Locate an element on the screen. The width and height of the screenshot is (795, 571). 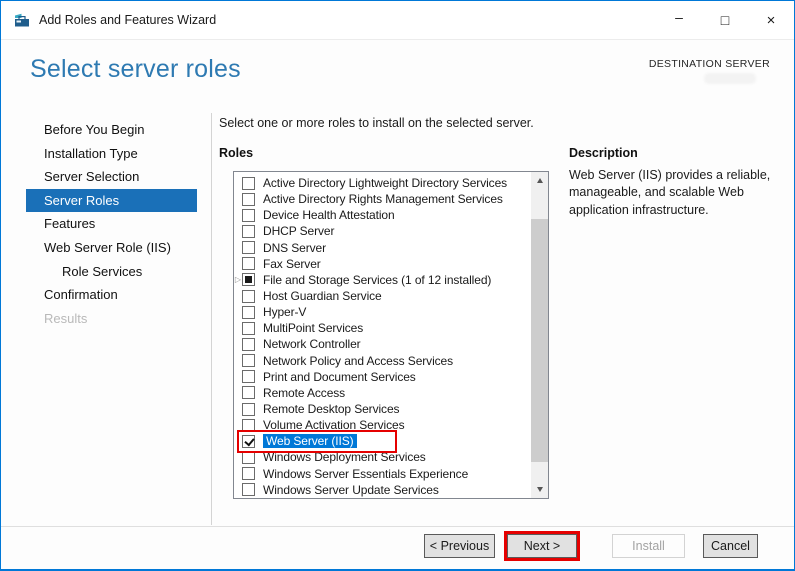
sidebar-divider is located at coordinates (211, 319).